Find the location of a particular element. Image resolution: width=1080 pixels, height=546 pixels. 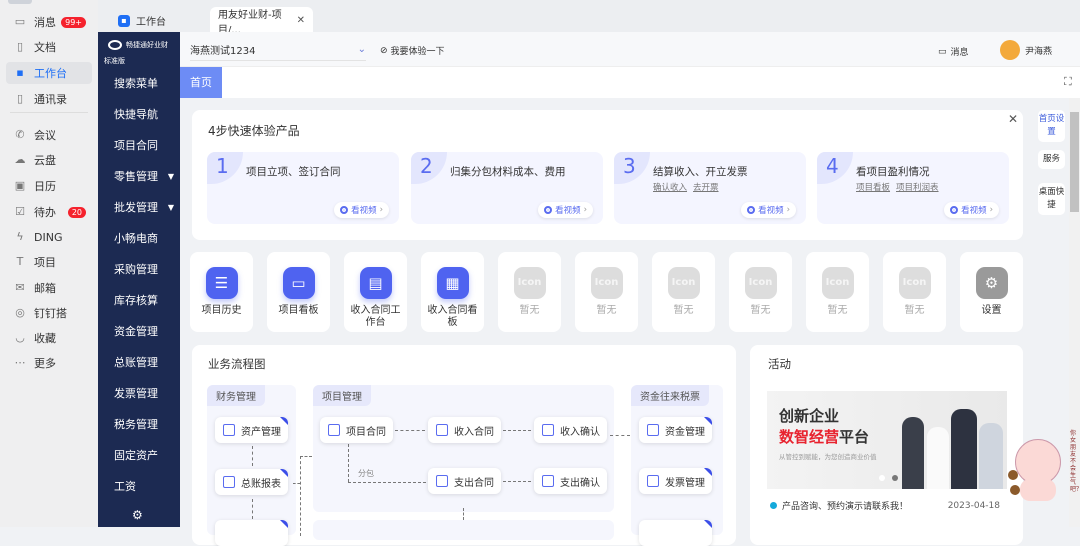

shortcut-tile-7: Icon 暂无 is located at coordinates (760, 292).